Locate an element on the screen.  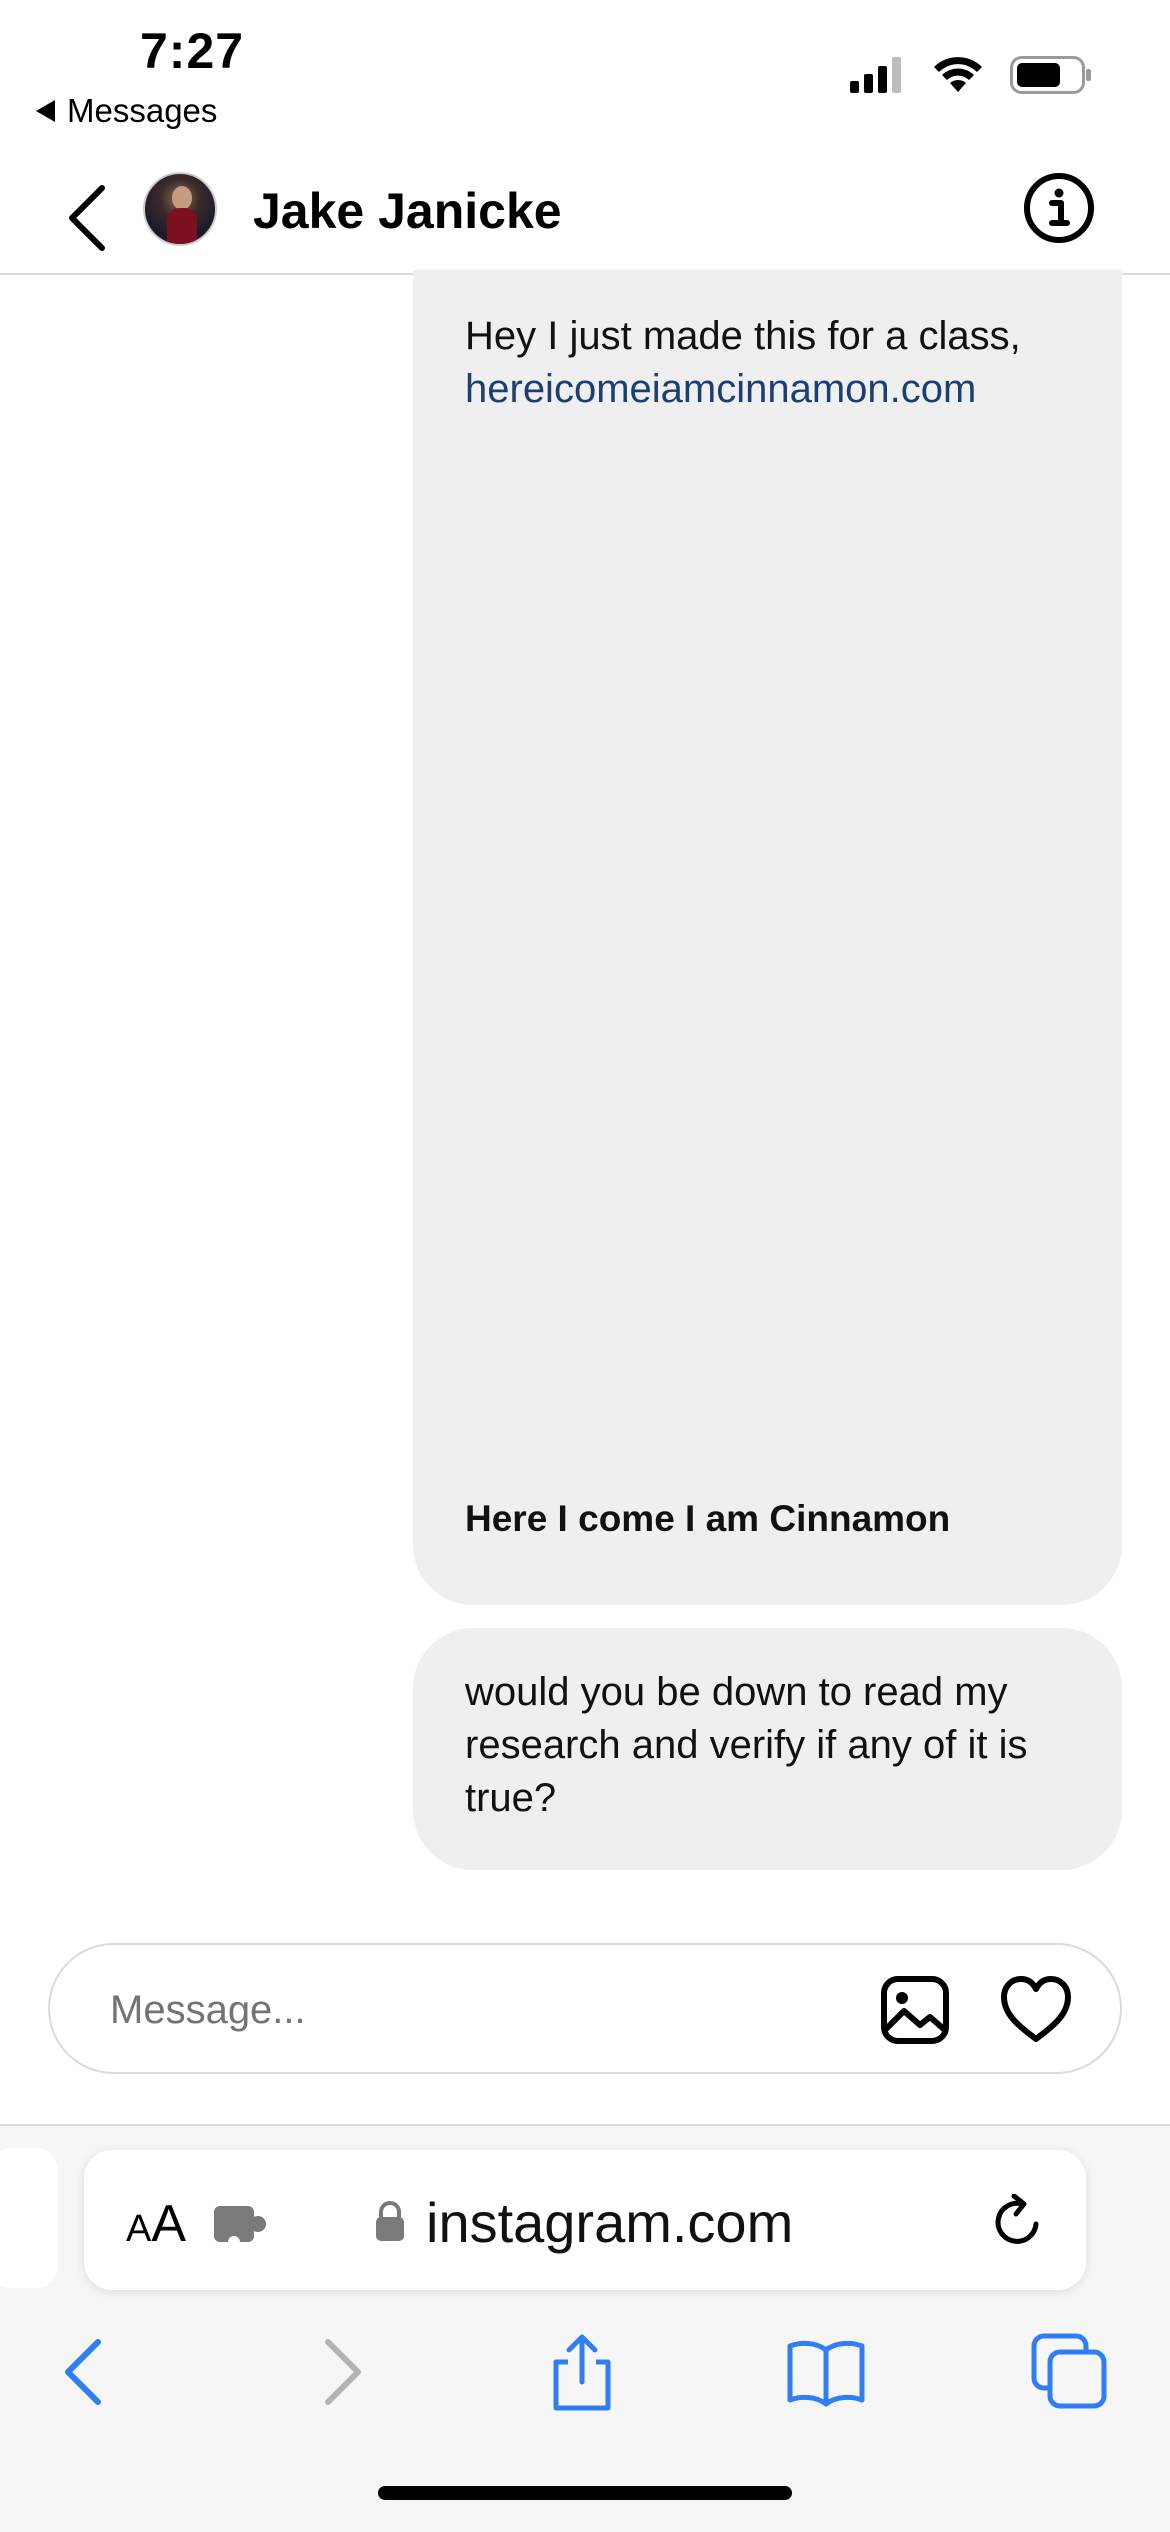
bookmarks-icon is located at coordinates (826, 2372).